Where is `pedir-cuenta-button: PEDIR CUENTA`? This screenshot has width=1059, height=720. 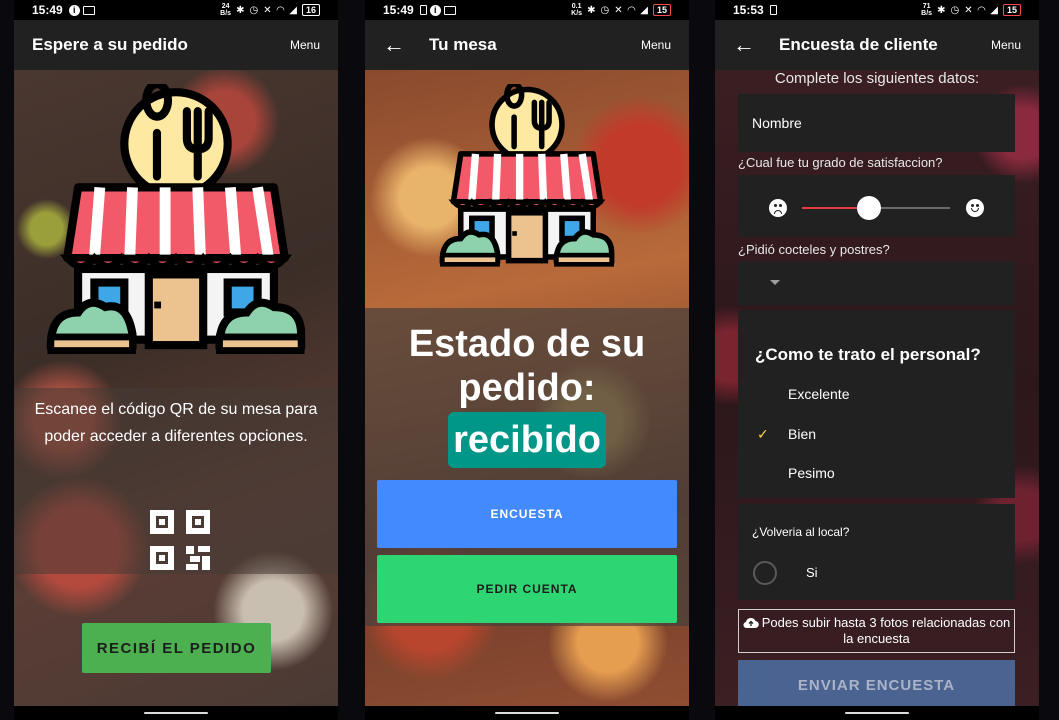
pedir-cuenta-button: PEDIR CUENTA is located at coordinates (527, 589).